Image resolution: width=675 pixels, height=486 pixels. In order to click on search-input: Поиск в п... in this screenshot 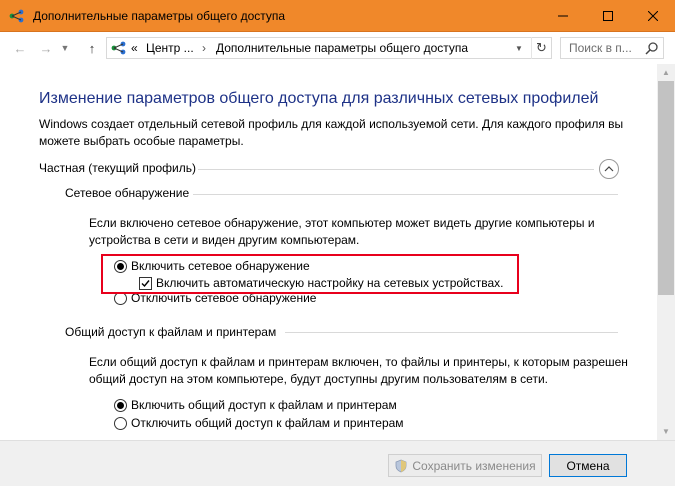, I will do `click(612, 48)`.